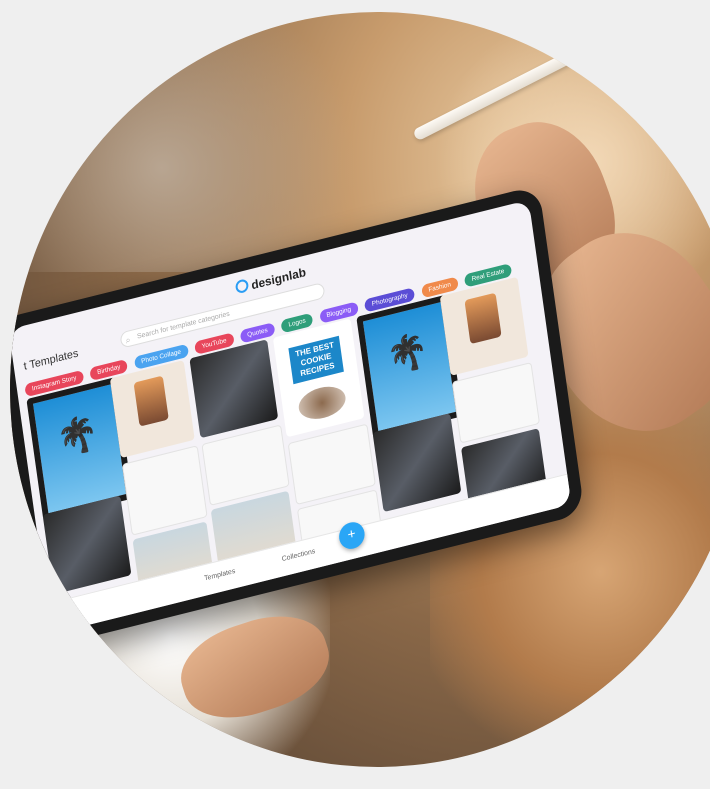  I want to click on cookie-template-title: THE BEST COOKIE RECIPES, so click(316, 360).